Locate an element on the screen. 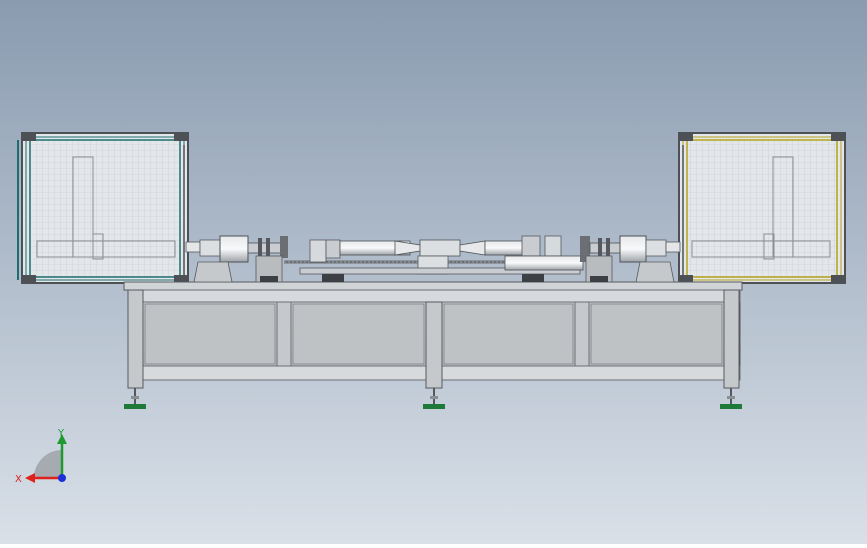  y-axis-label: Y is located at coordinates (61, 433).